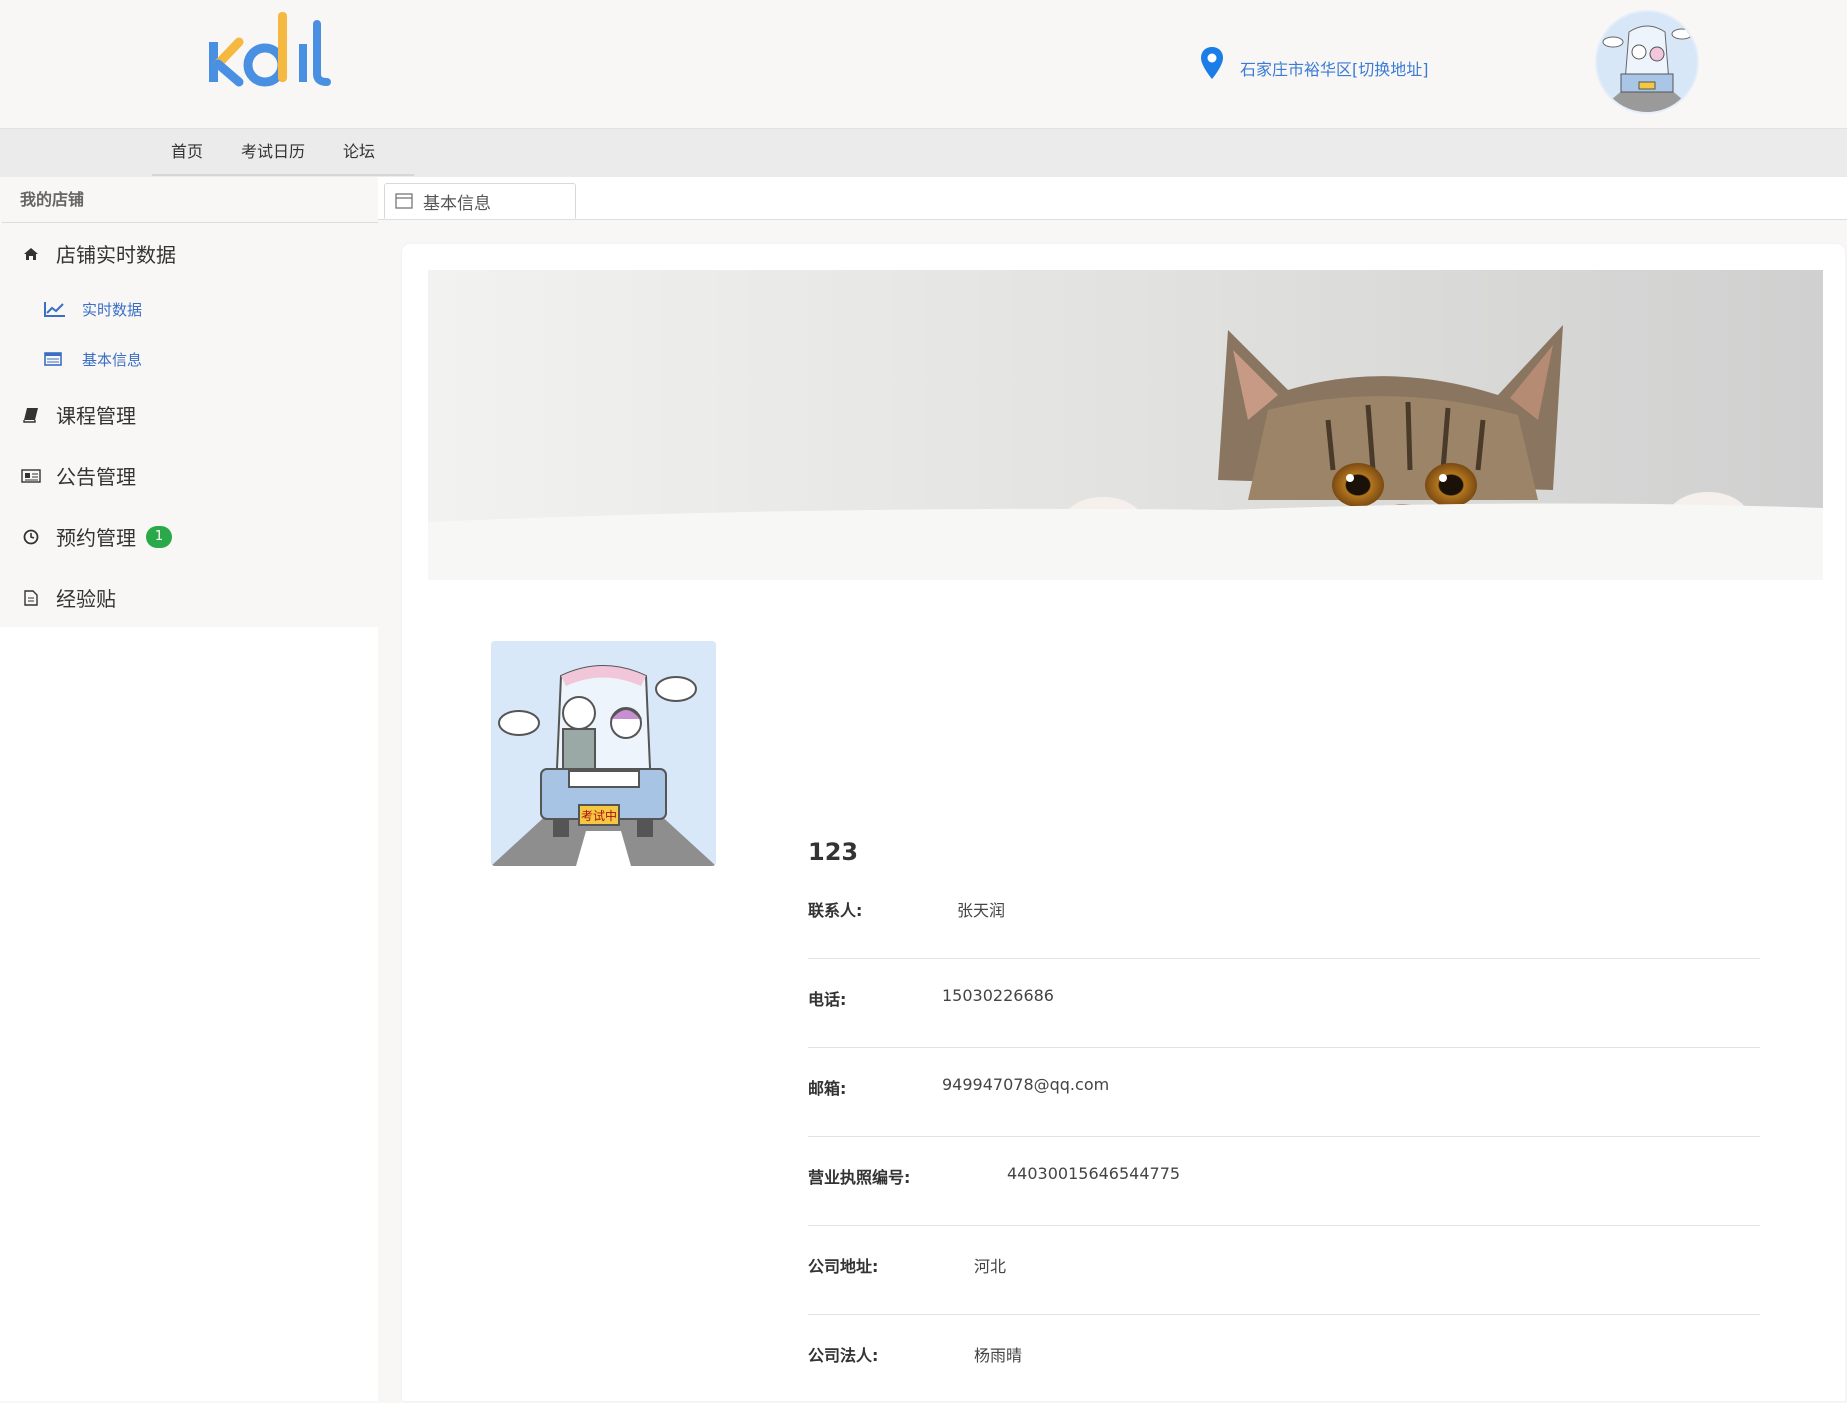 This screenshot has width=1847, height=1403. Describe the element at coordinates (1284, 1003) in the screenshot. I see `info-row-phone: 电话: 15030226686` at that location.